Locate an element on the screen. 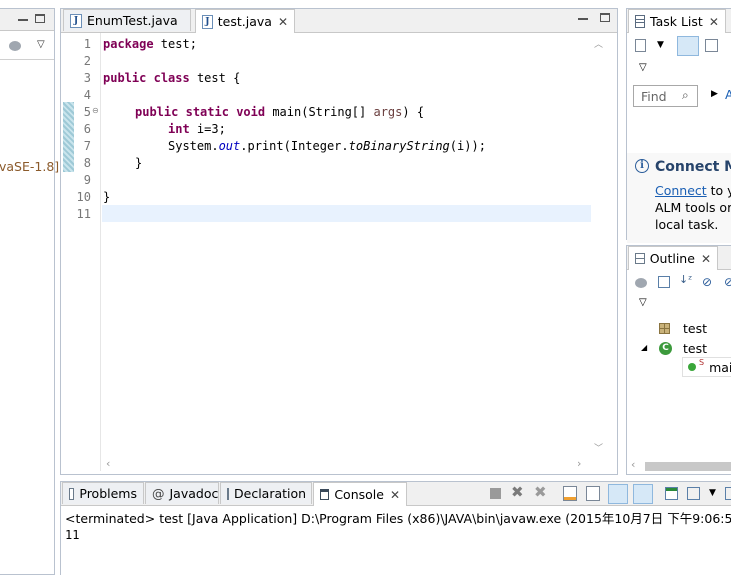 Image resolution: width=731 pixels, height=575 pixels. line-number: 8 is located at coordinates (87, 163).